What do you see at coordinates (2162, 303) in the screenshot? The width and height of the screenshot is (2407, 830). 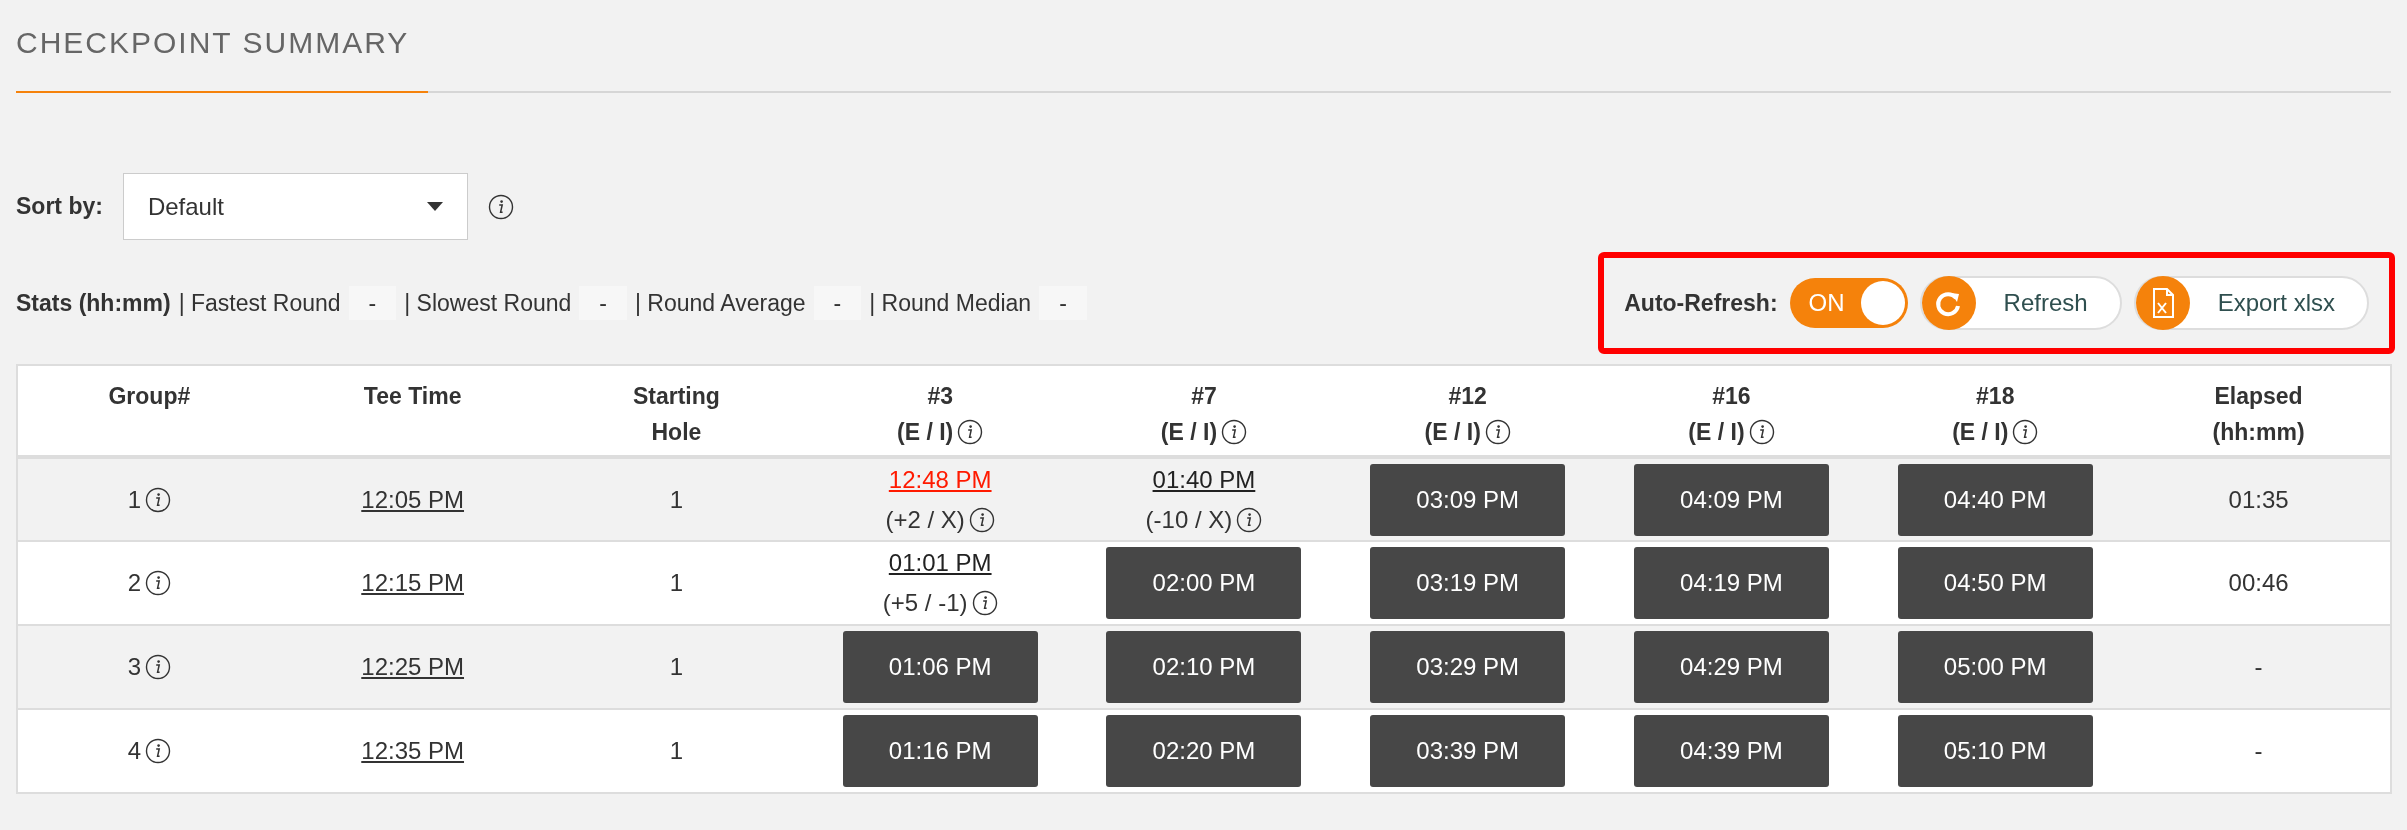 I see `spreadsheet-file-icon` at bounding box center [2162, 303].